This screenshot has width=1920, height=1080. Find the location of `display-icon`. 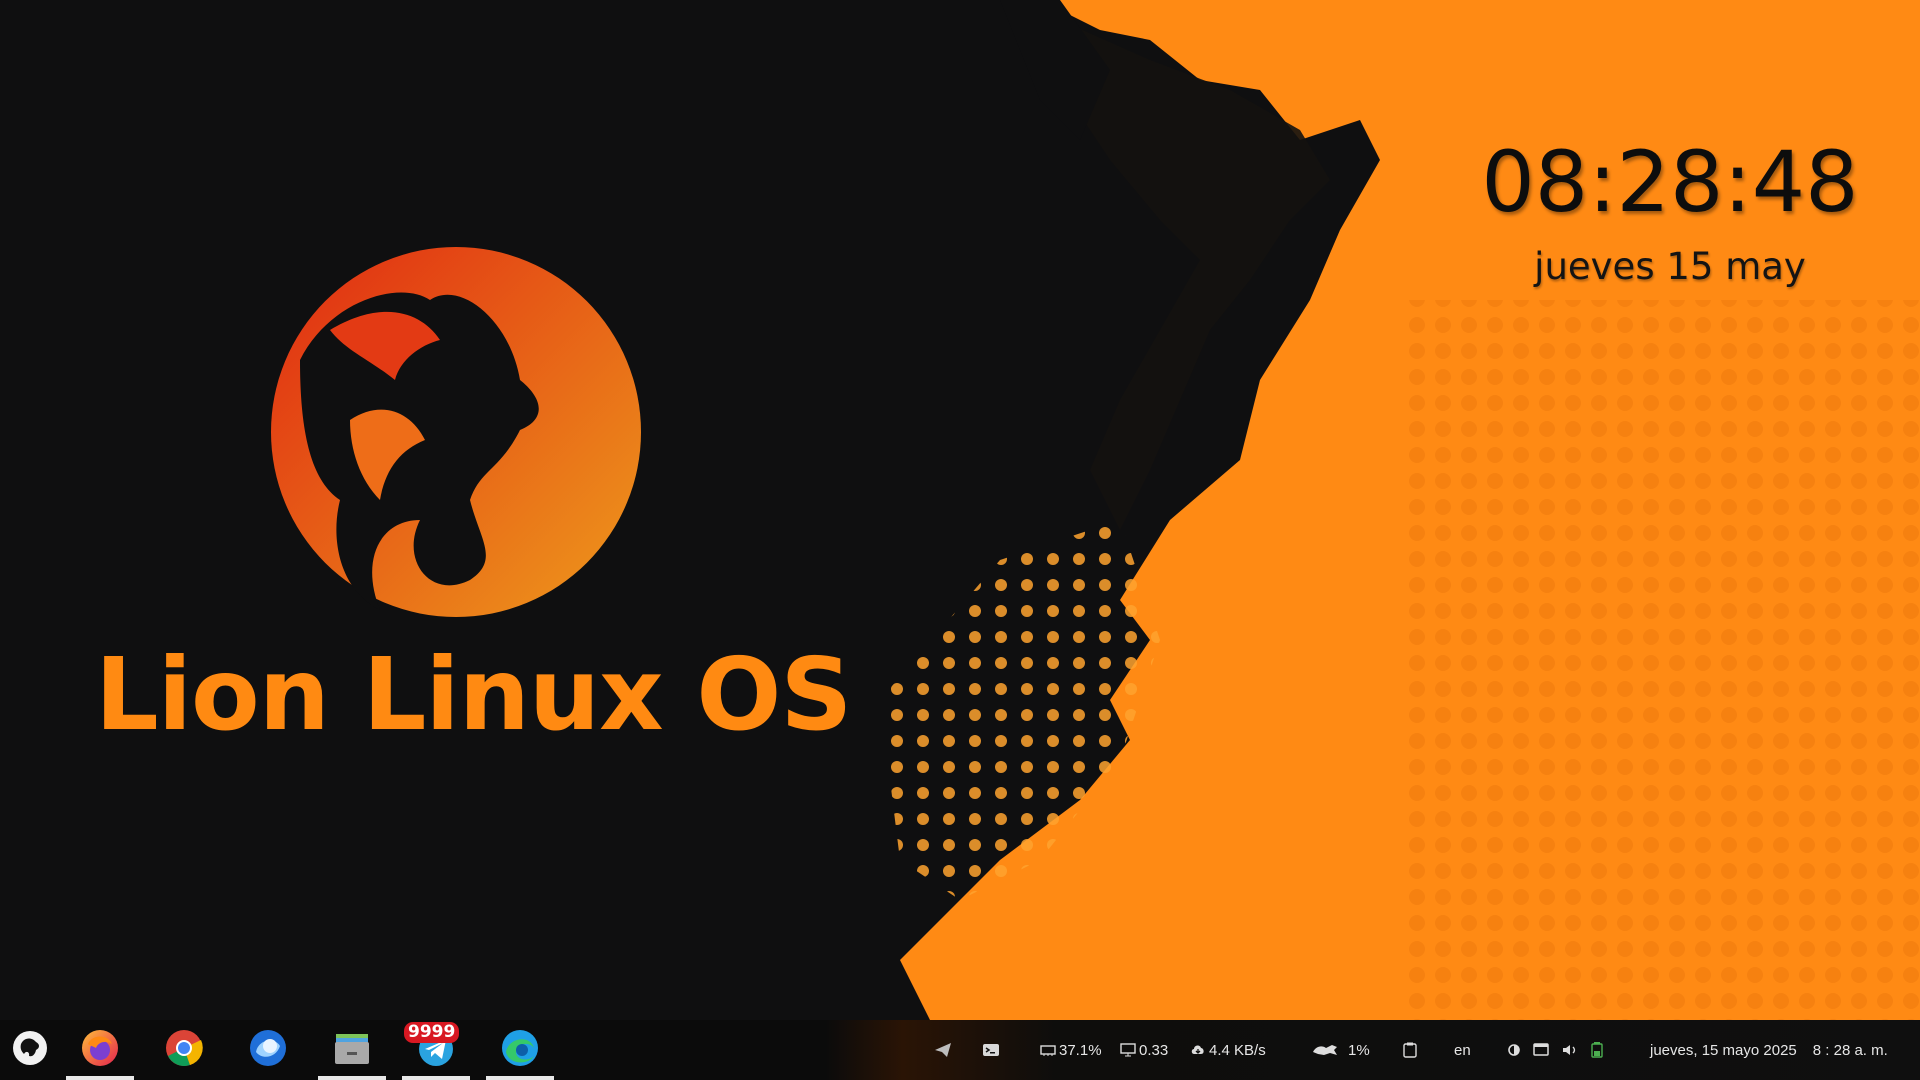

display-icon is located at coordinates (1541, 1050).